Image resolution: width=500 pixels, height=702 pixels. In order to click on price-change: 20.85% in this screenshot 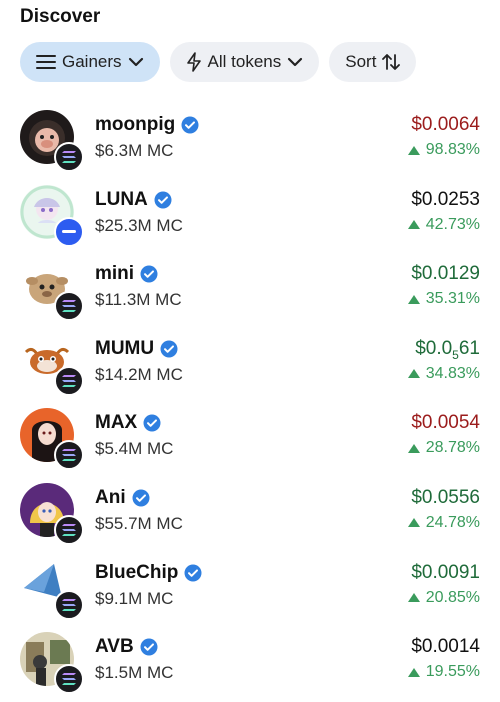, I will do `click(443, 597)`.